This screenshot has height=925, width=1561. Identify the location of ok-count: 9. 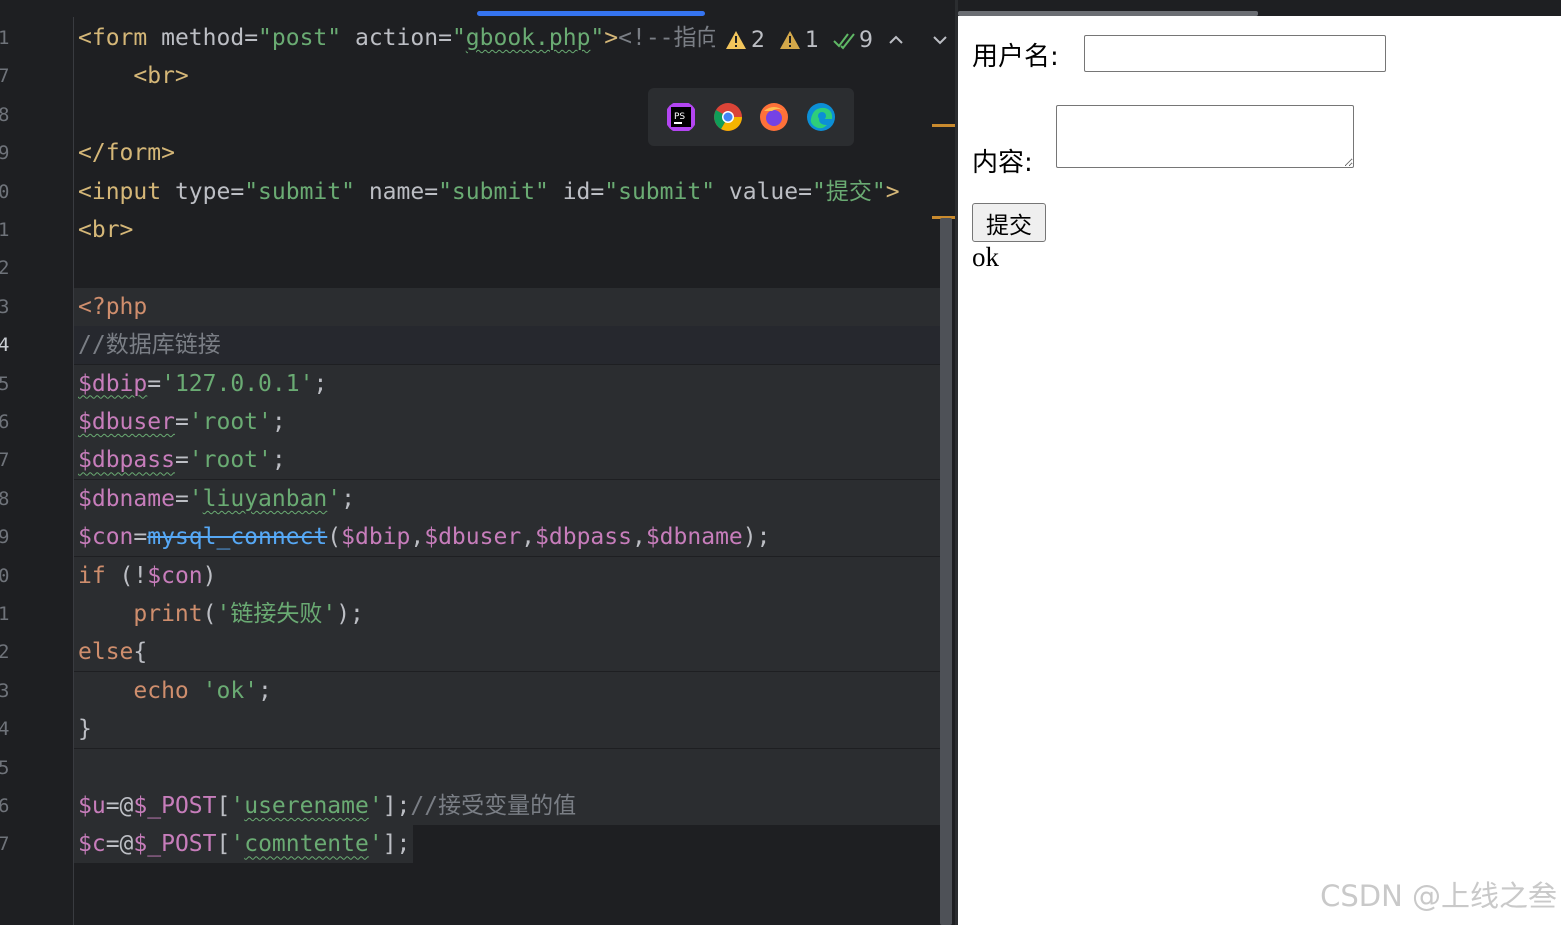
(853, 40).